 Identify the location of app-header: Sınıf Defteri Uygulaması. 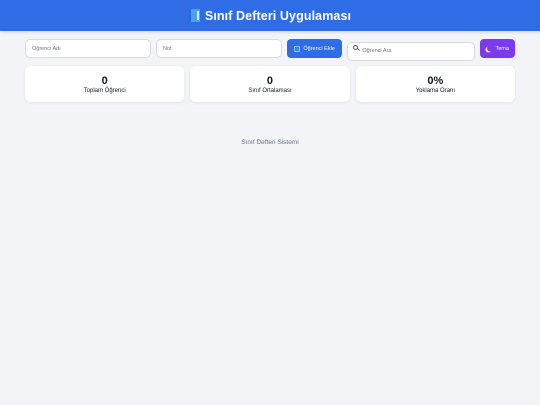
(270, 15).